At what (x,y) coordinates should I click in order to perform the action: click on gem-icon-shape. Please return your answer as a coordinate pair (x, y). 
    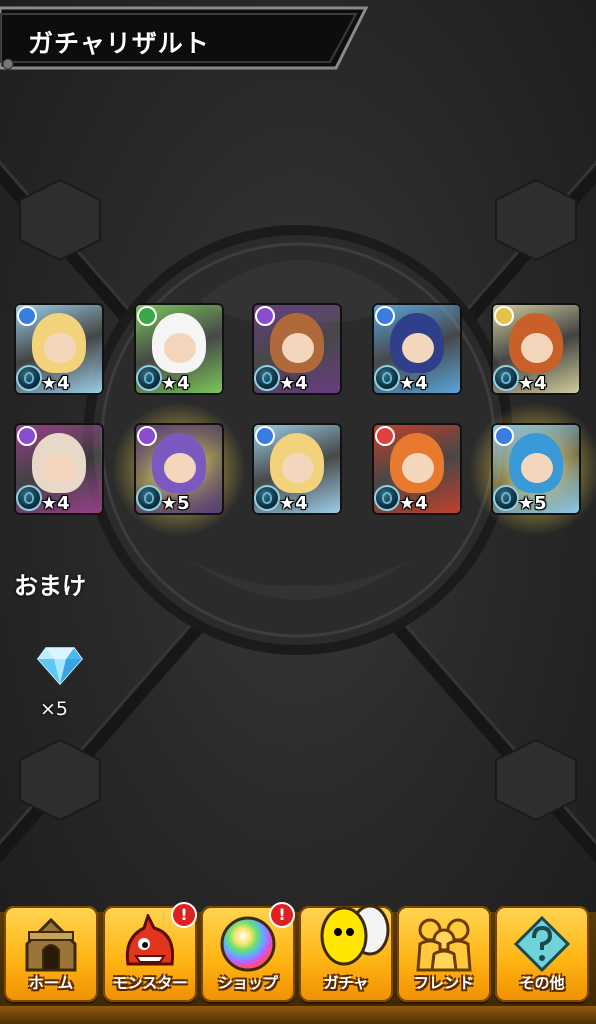
    Looking at the image, I should click on (60, 666).